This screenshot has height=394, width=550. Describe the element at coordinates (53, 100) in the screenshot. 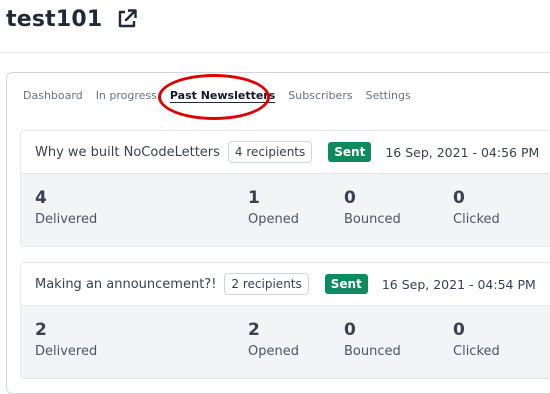

I see `tab-dashboard: Dashboard` at that location.